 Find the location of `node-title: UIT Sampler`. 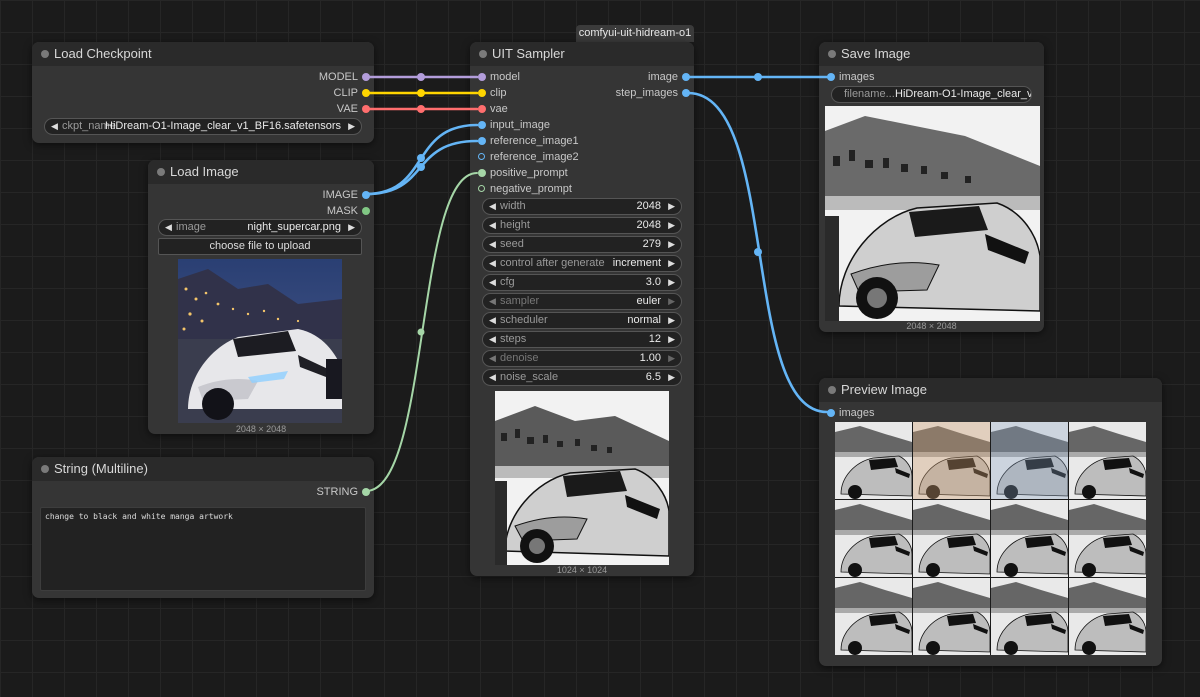

node-title: UIT Sampler is located at coordinates (582, 54).